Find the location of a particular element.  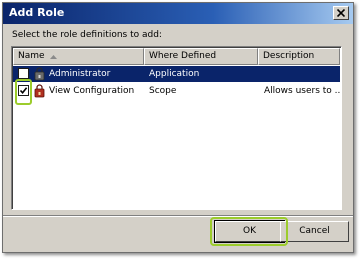

list-header: Name Where Defined Description is located at coordinates (176, 56).